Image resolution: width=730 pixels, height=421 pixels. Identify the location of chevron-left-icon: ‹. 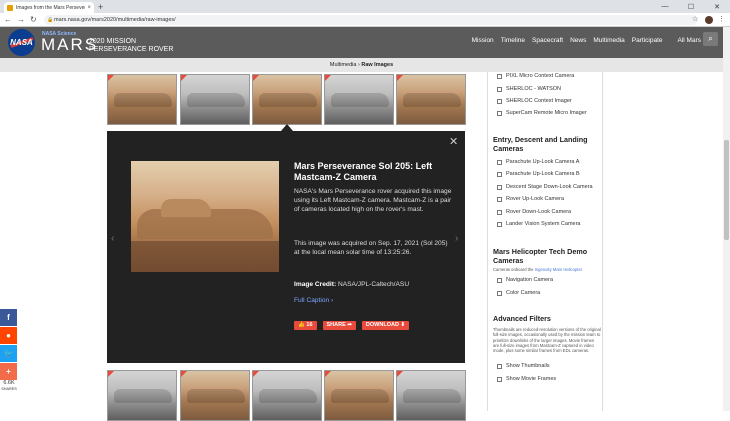
(112, 238).